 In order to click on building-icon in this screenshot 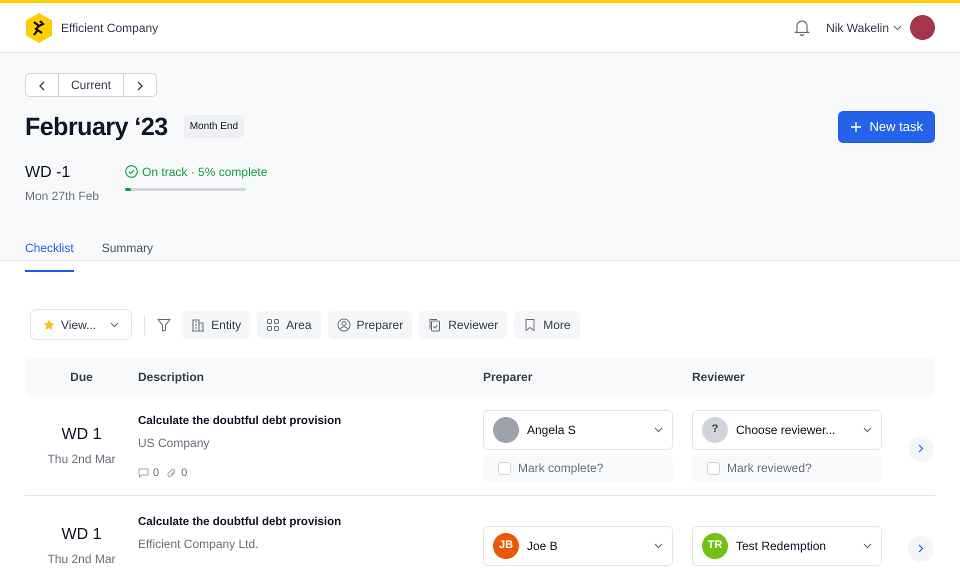, I will do `click(198, 325)`.